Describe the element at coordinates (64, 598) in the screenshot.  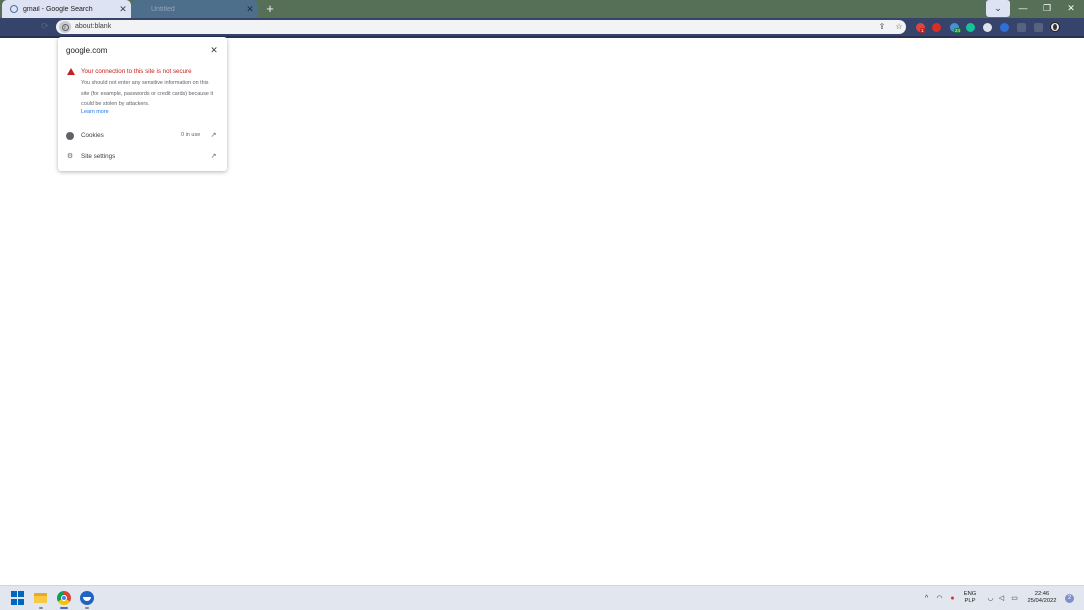
I see `chrome-icon` at that location.